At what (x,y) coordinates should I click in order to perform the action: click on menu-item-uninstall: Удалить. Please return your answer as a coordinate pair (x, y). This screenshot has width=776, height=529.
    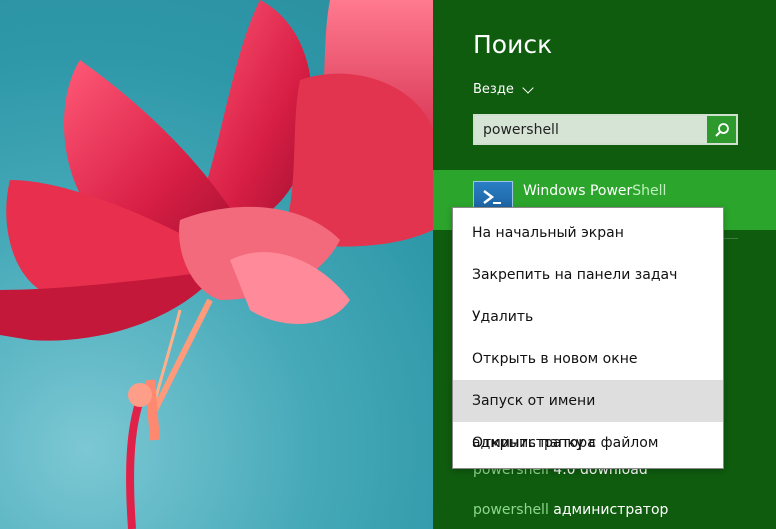
    Looking at the image, I should click on (588, 317).